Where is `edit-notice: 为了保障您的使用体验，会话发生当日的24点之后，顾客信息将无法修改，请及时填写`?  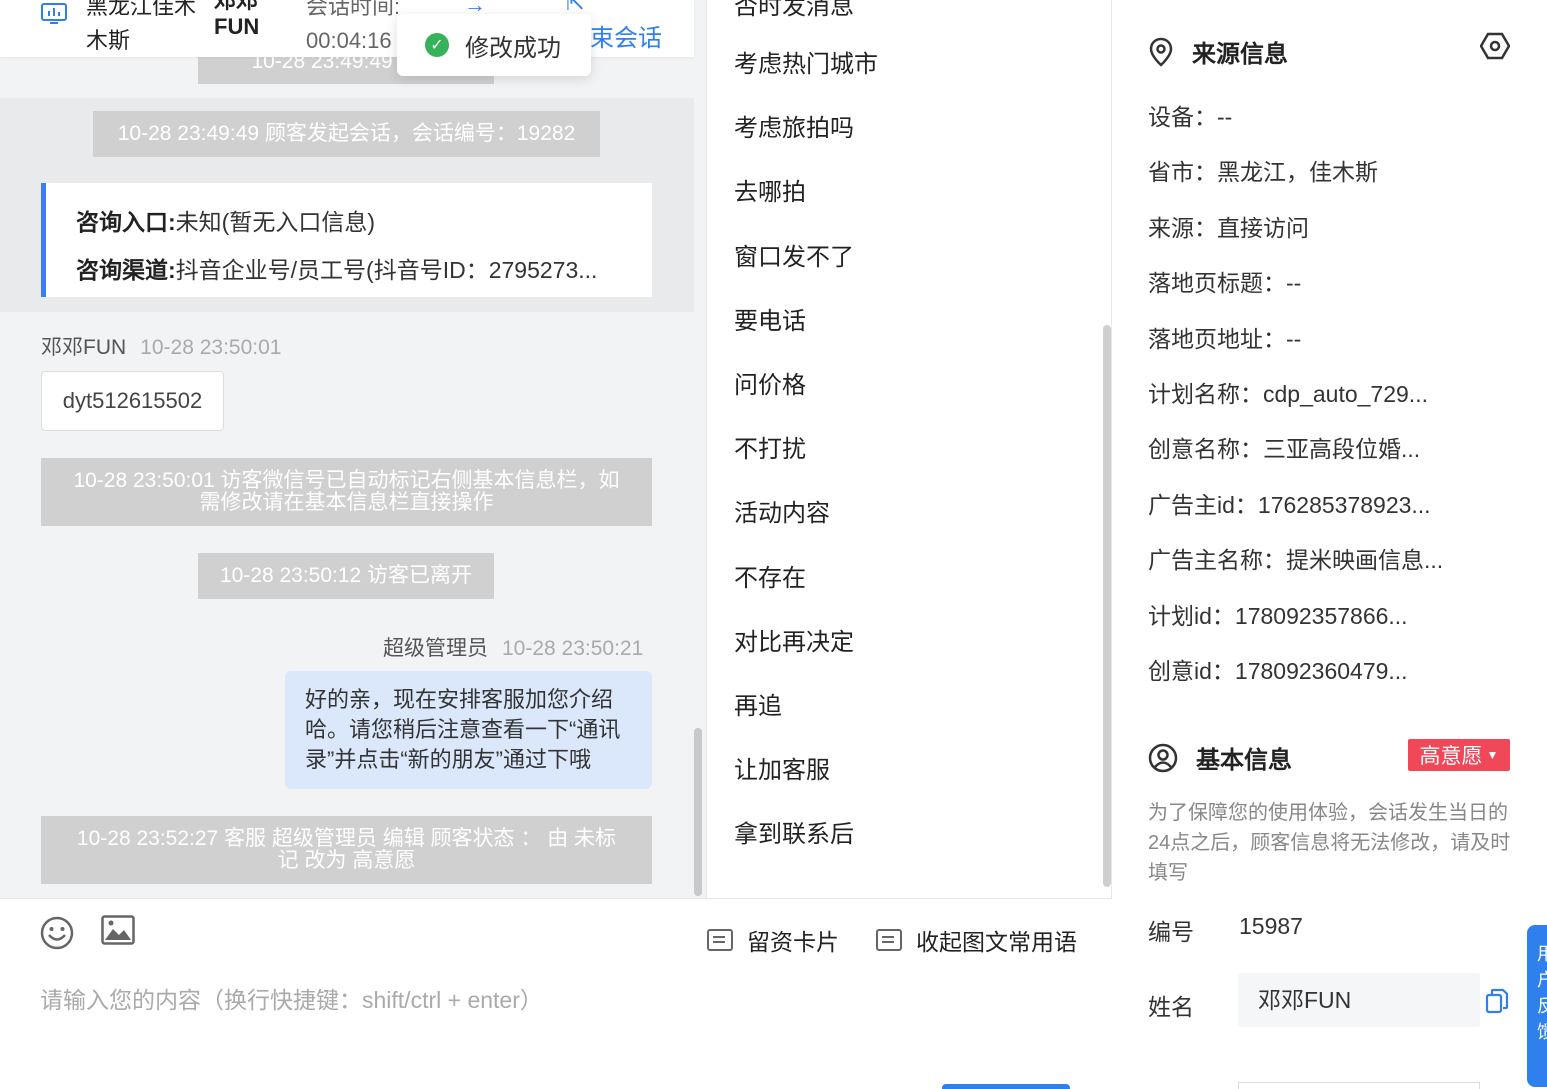 edit-notice: 为了保障您的使用体验，会话发生当日的24点之后，顾客信息将无法修改，请及时填写 is located at coordinates (1329, 843).